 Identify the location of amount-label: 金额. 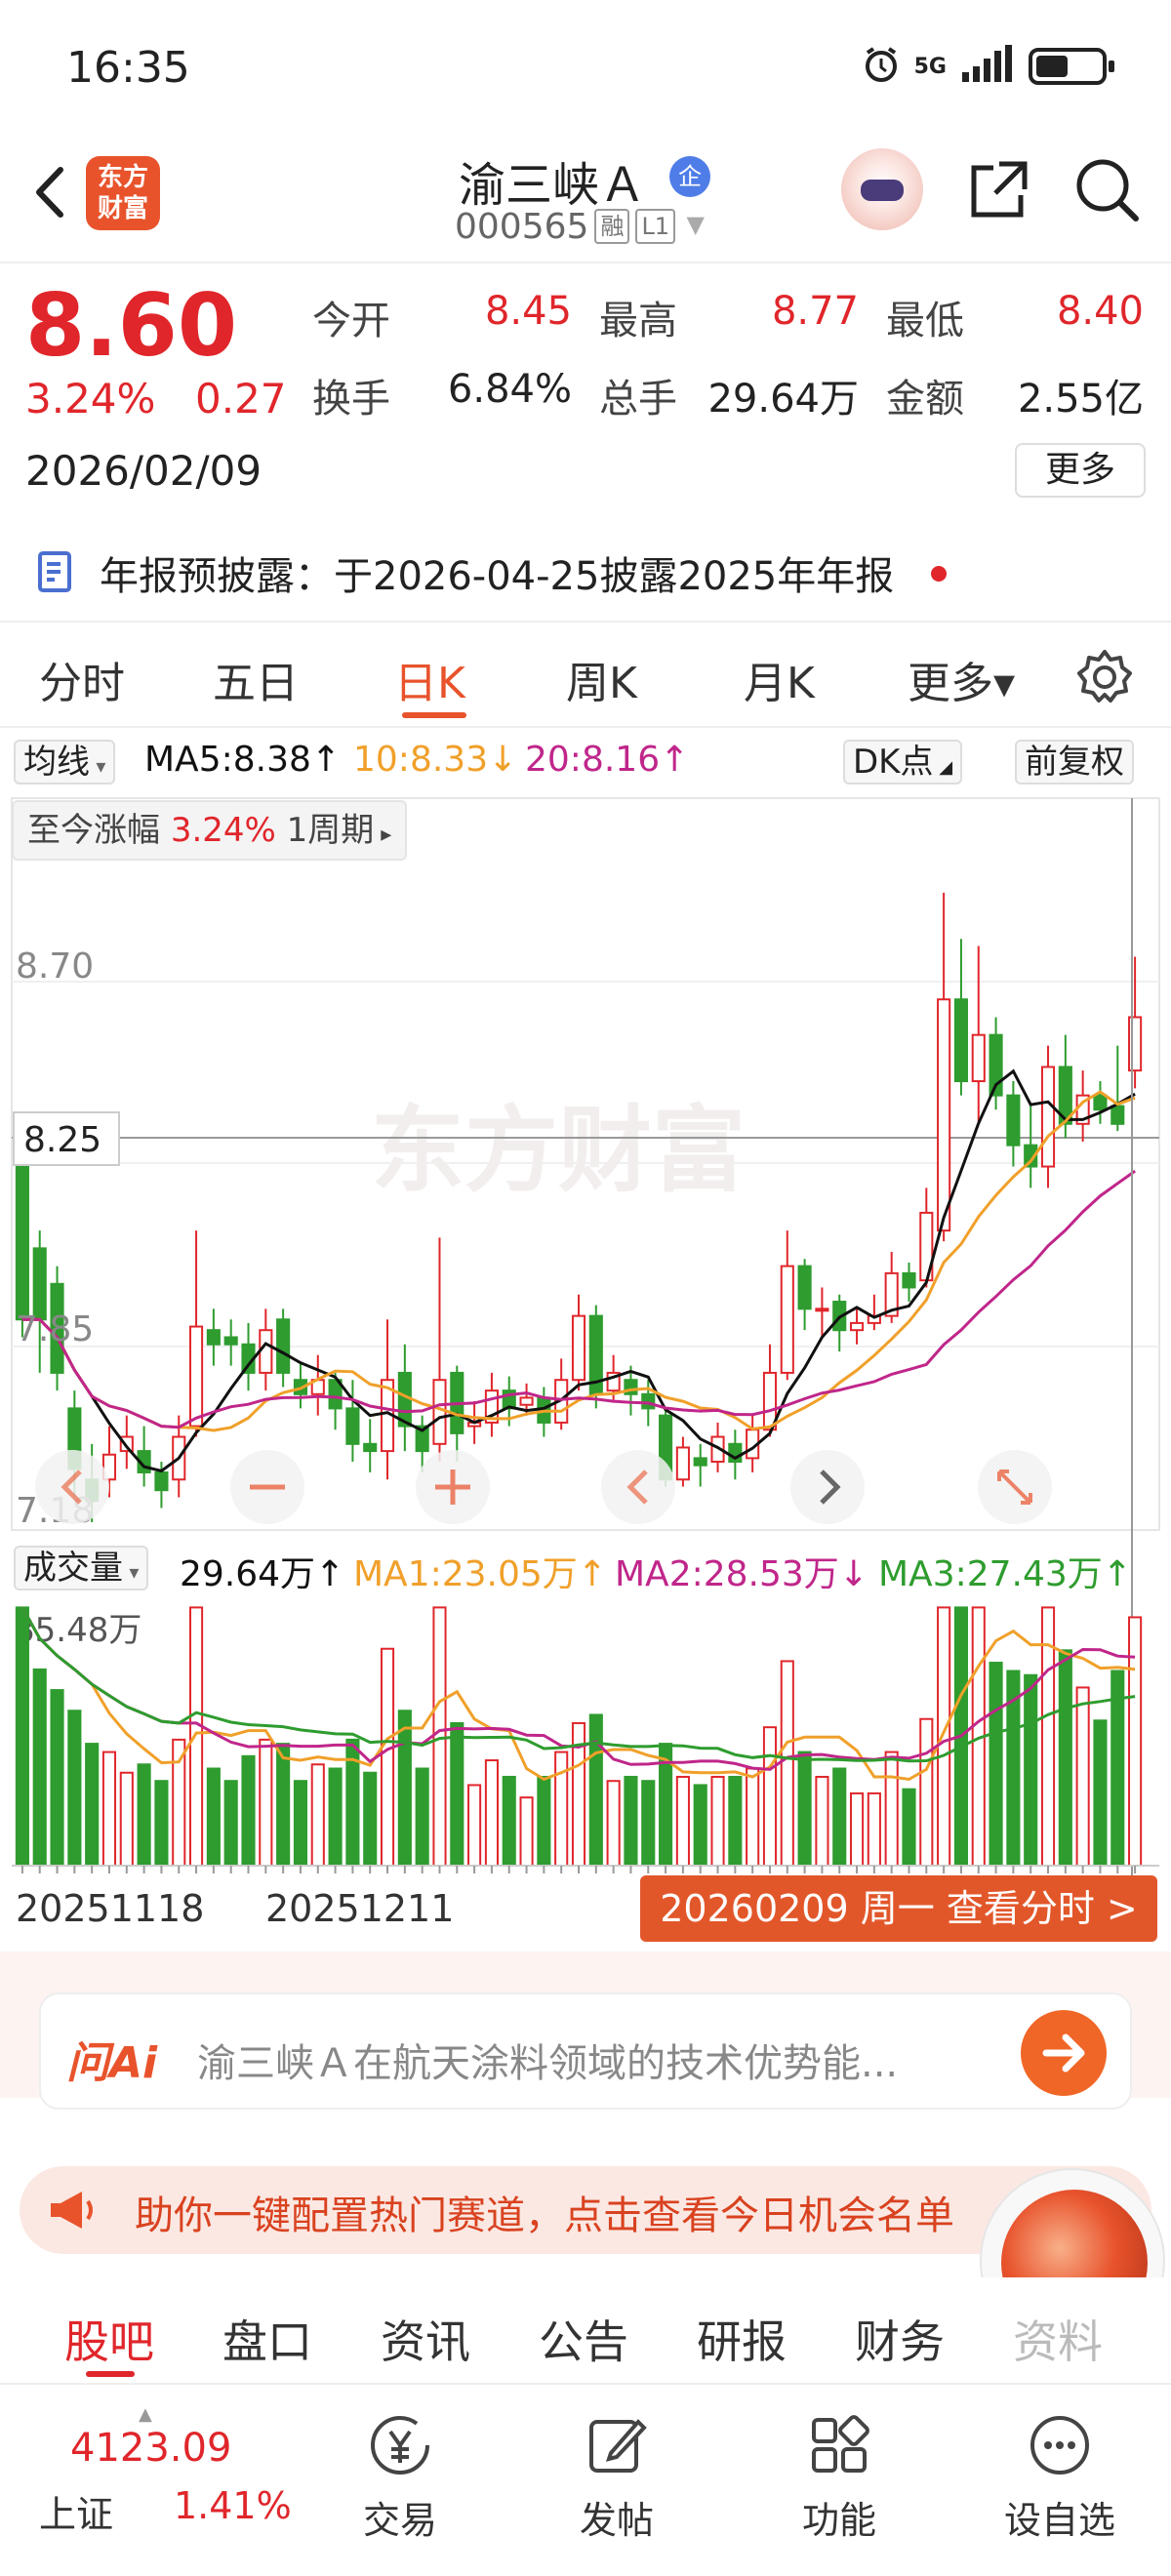
(925, 399).